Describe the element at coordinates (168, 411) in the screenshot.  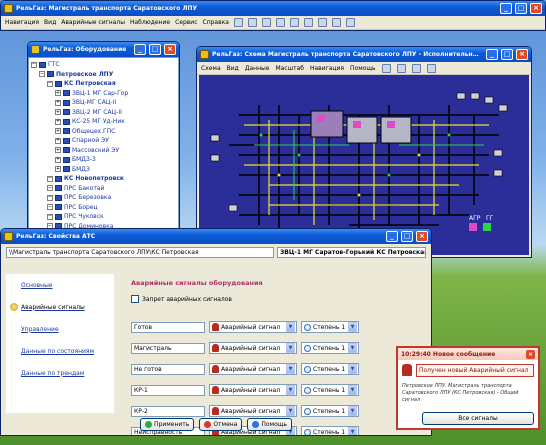
I see `signal-name-field: КР-2` at that location.